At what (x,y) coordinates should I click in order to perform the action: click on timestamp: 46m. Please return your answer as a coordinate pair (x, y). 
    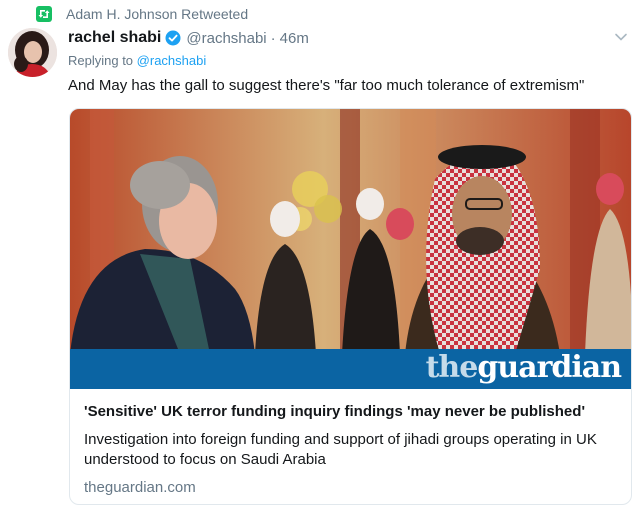
    Looking at the image, I should click on (294, 38).